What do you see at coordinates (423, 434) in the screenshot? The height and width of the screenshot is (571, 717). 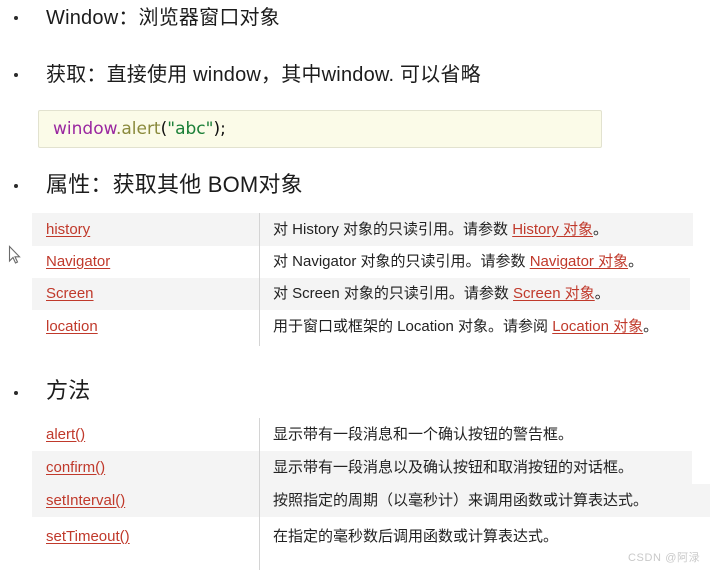 I see `method-description: 显示带有一段消息和一个确认按钮的警告框。` at bounding box center [423, 434].